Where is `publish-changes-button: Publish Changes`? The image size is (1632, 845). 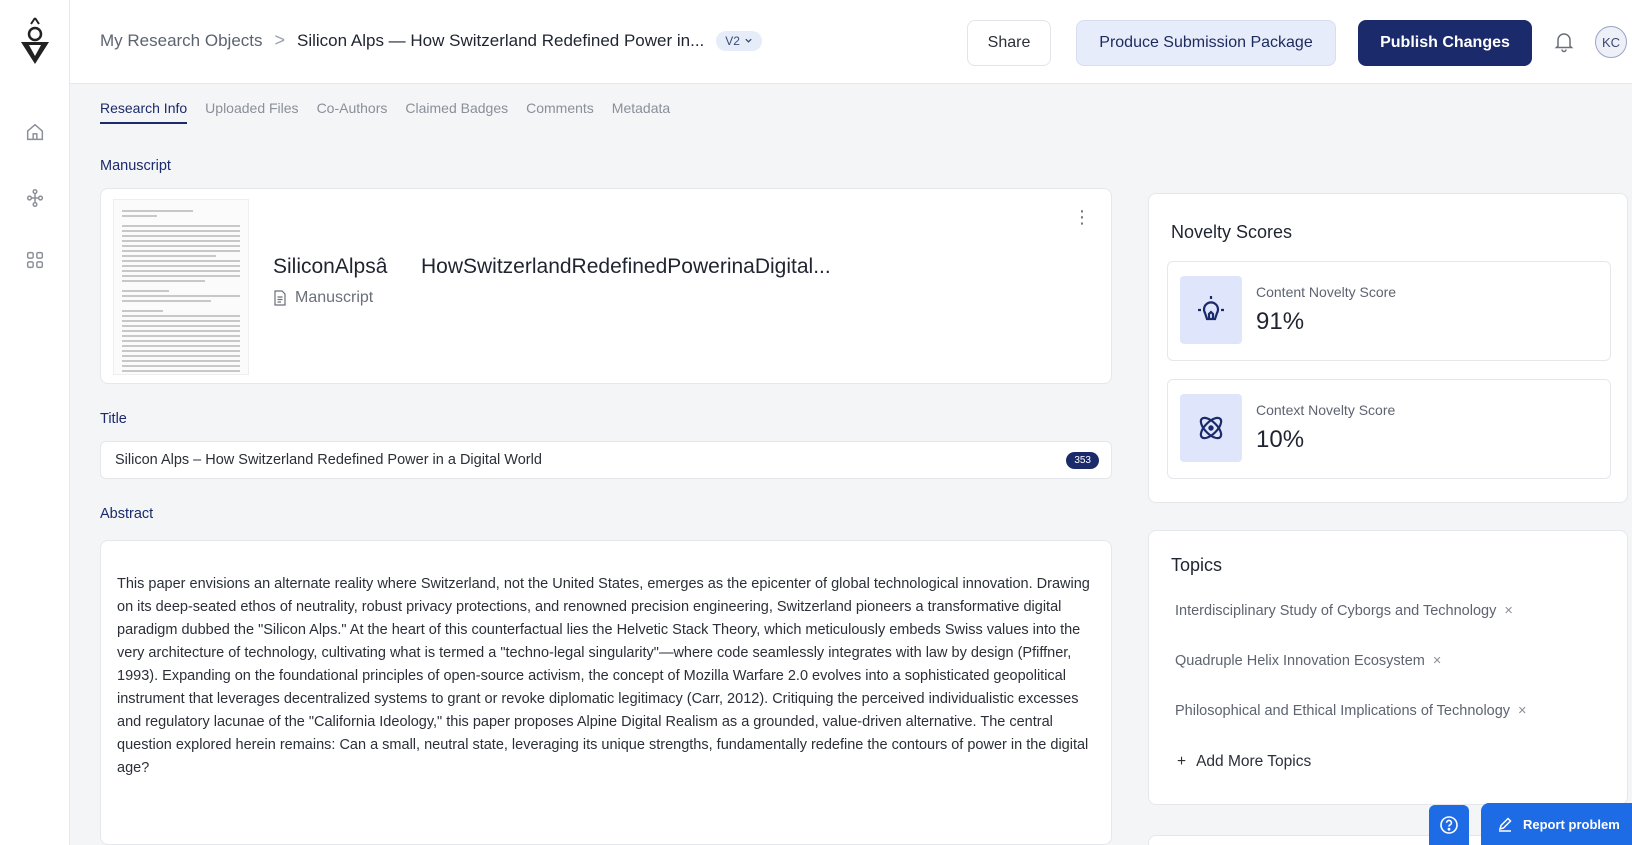 publish-changes-button: Publish Changes is located at coordinates (1445, 43).